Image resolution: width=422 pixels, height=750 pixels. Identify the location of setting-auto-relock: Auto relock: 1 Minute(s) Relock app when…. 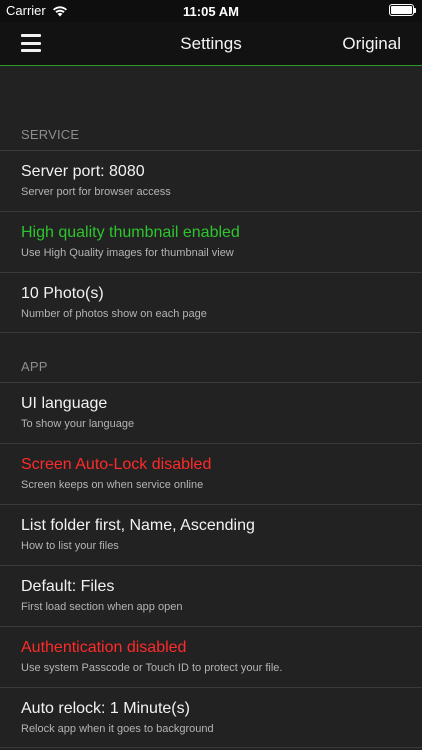
(211, 717).